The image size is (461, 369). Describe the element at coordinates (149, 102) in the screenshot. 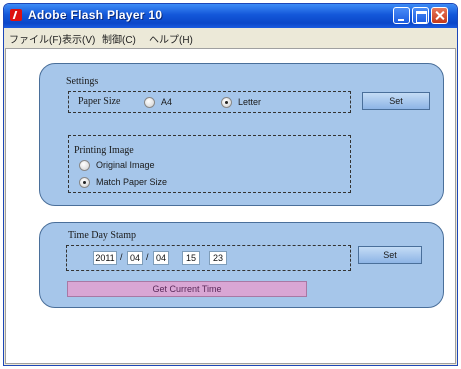

I see `paper-a4-radio` at that location.